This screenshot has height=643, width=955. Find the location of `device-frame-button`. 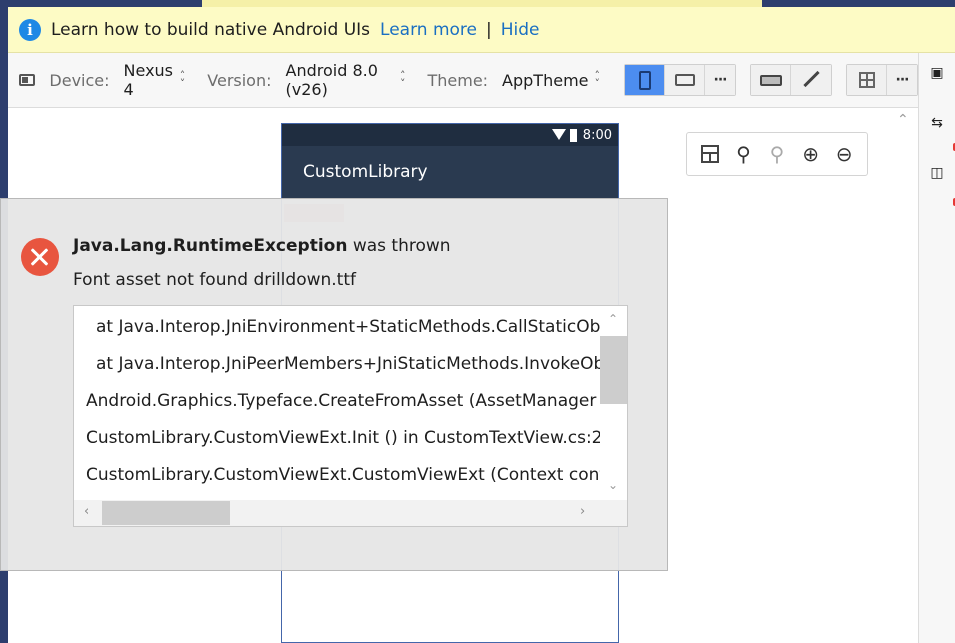

device-frame-button is located at coordinates (771, 80).